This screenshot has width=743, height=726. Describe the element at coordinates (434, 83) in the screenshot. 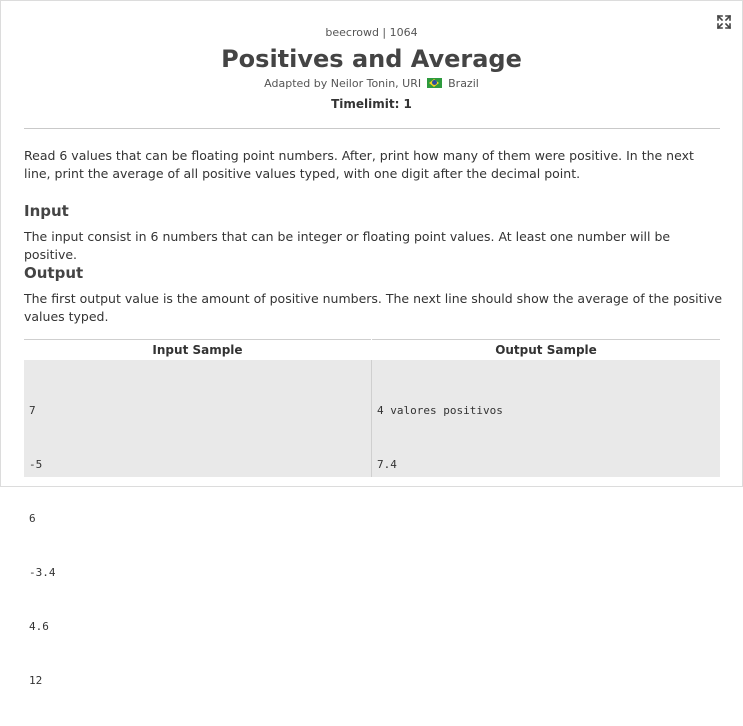

I see `brazil-flag-icon` at that location.